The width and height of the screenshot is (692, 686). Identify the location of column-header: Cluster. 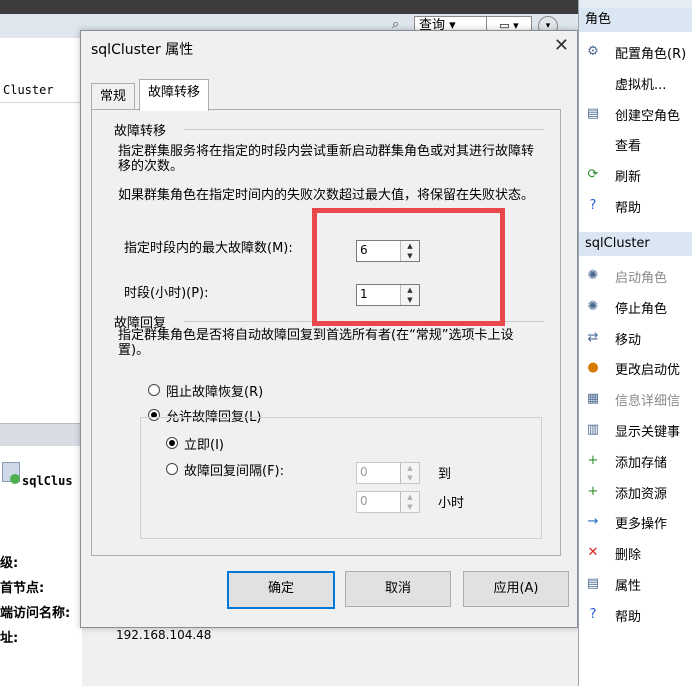
(41, 91).